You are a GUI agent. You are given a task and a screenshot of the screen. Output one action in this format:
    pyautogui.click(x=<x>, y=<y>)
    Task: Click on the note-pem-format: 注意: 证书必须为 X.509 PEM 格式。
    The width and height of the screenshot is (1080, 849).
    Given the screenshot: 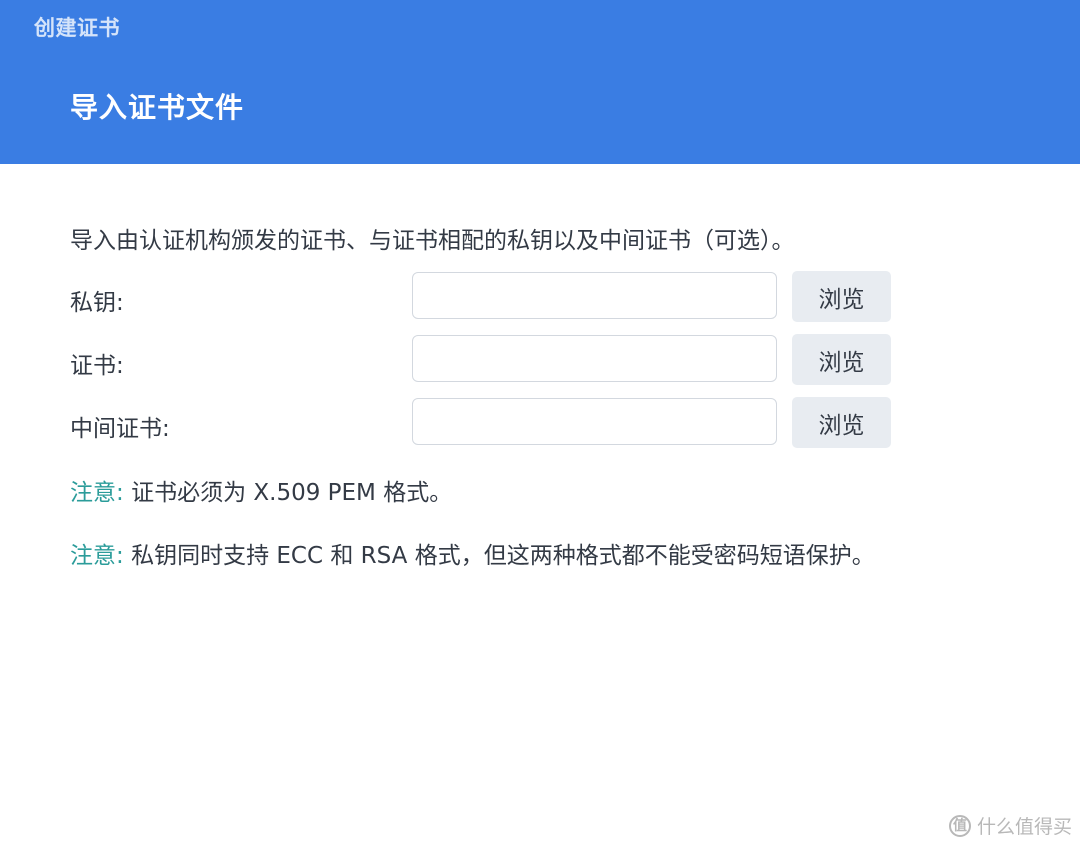 What is the action you would take?
    pyautogui.click(x=261, y=490)
    